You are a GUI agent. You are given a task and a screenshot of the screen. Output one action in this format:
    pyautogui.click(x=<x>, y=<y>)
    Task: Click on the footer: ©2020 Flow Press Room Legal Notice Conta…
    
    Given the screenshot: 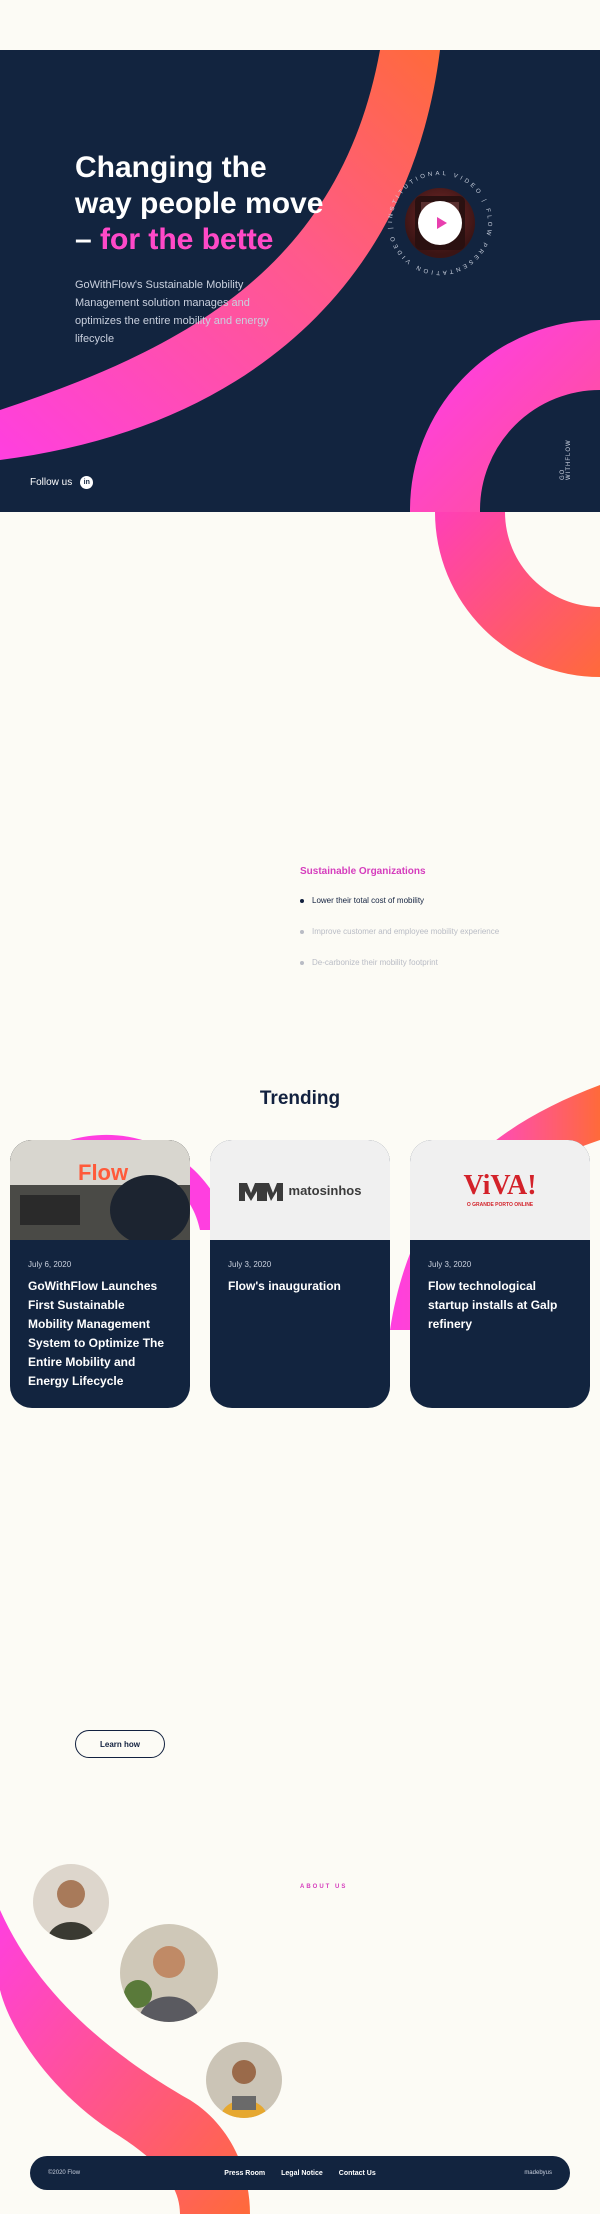 What is the action you would take?
    pyautogui.click(x=300, y=2173)
    